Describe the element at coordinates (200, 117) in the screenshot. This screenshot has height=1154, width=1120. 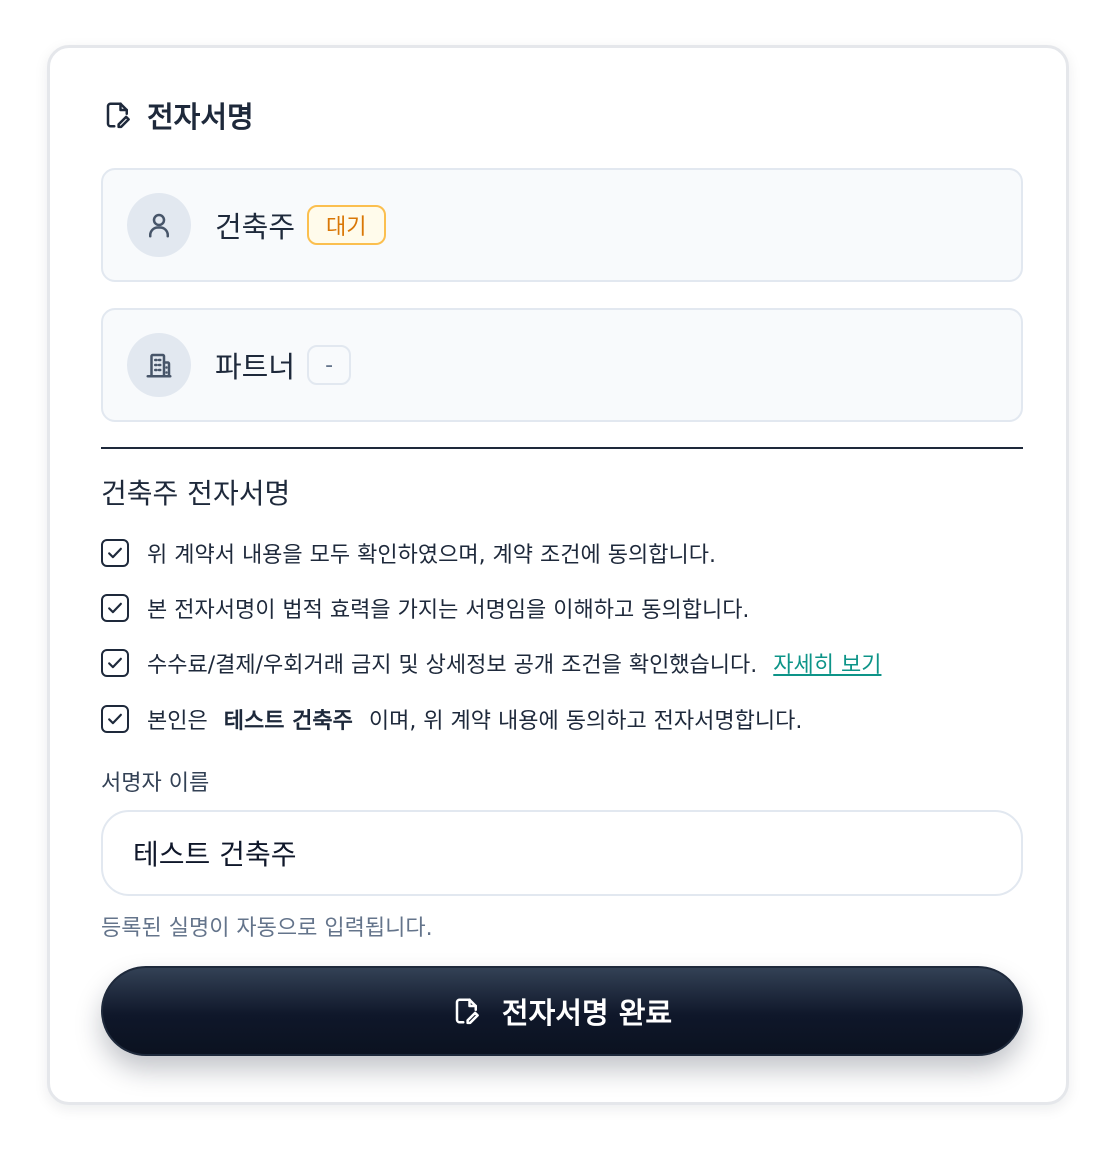
I see `card-title-text: 전자서명` at that location.